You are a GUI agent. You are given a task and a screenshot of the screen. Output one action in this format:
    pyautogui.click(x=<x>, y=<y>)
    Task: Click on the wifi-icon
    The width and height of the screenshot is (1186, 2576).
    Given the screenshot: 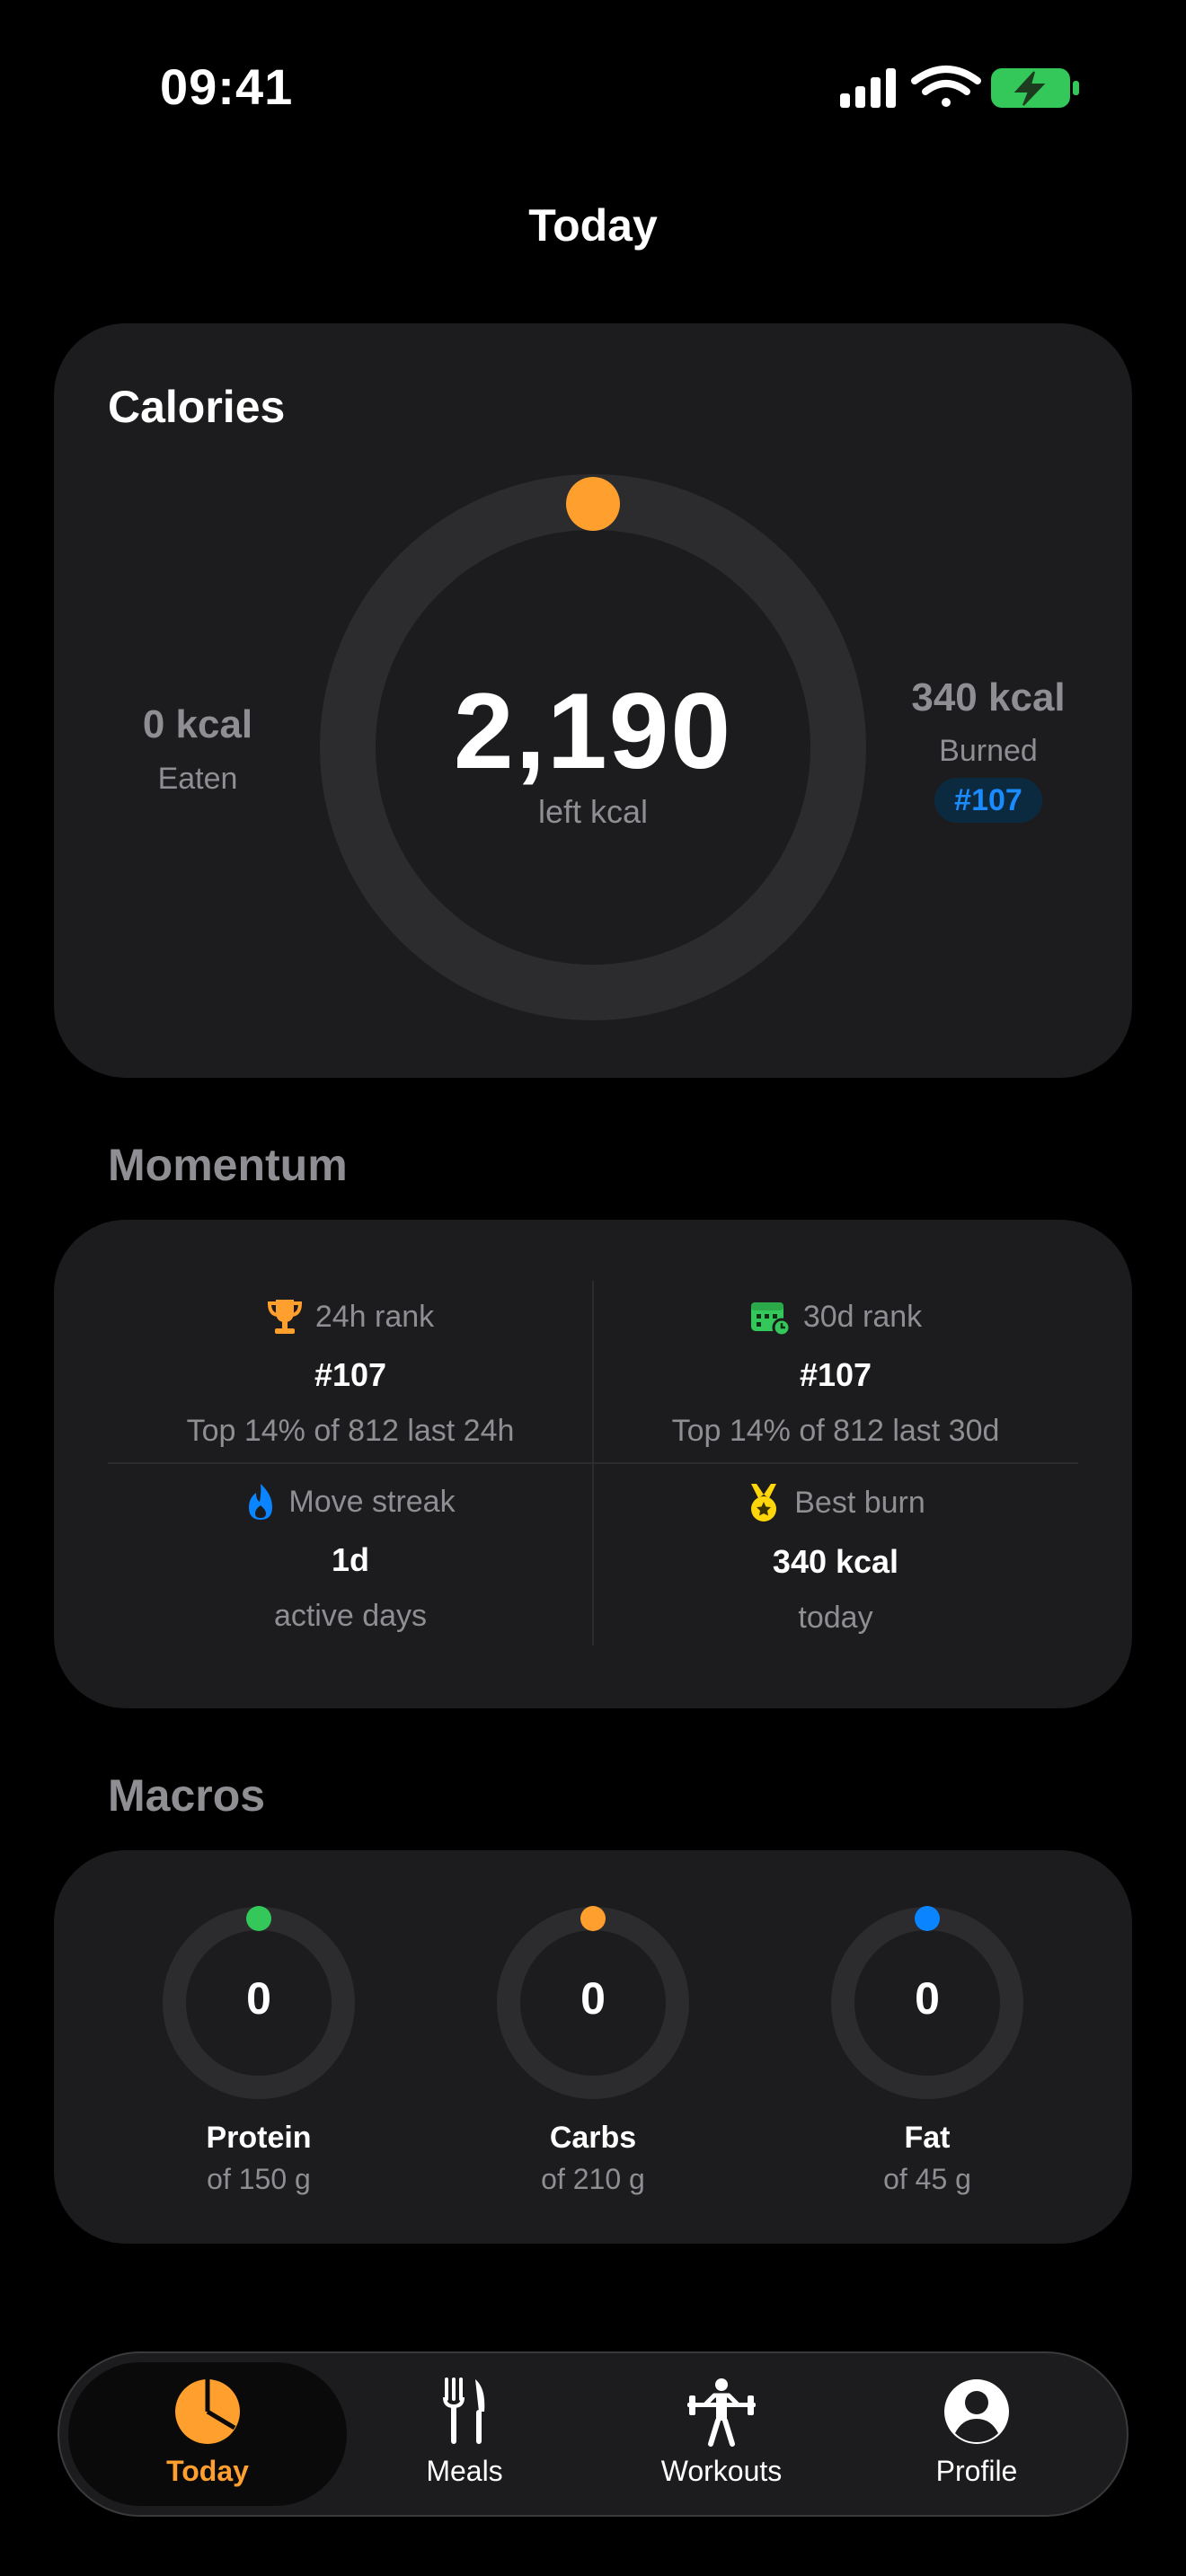 What is the action you would take?
    pyautogui.click(x=946, y=86)
    